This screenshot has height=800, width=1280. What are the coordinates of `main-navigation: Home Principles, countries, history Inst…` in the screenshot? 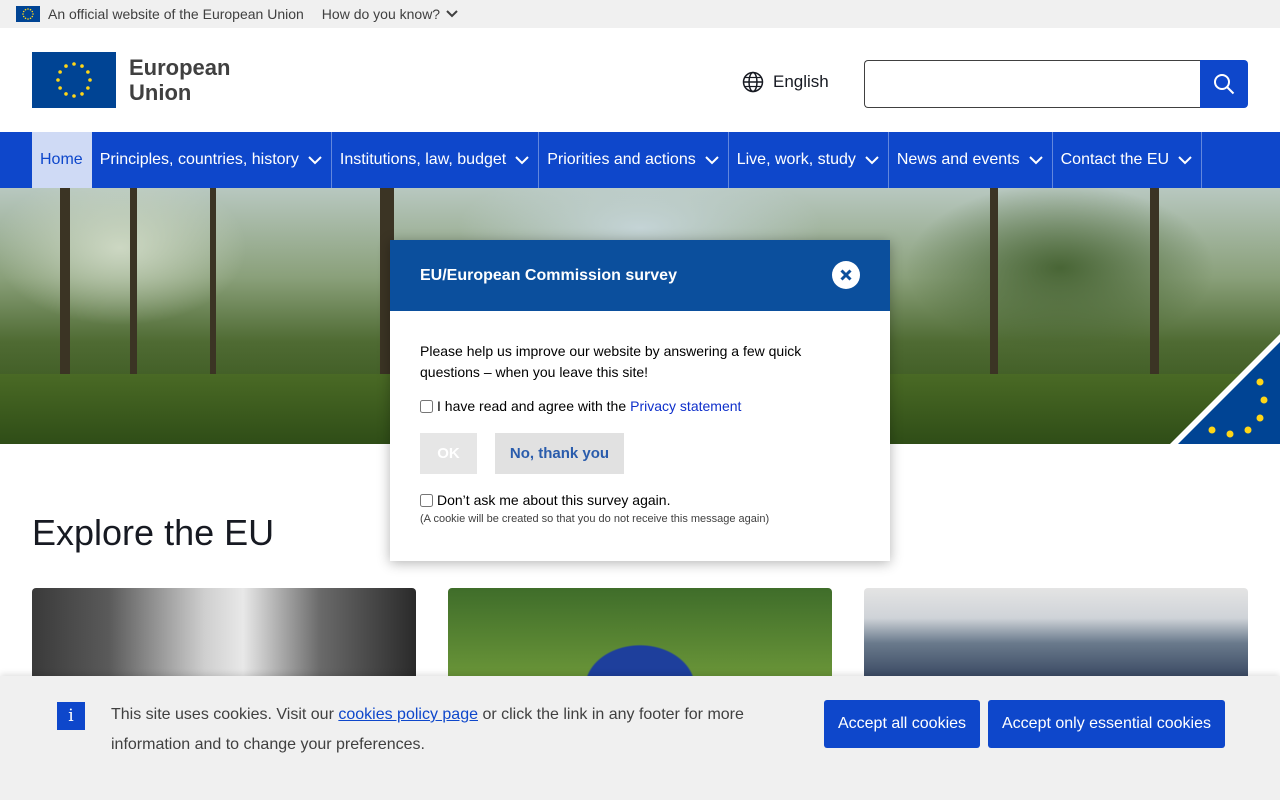 It's located at (640, 160).